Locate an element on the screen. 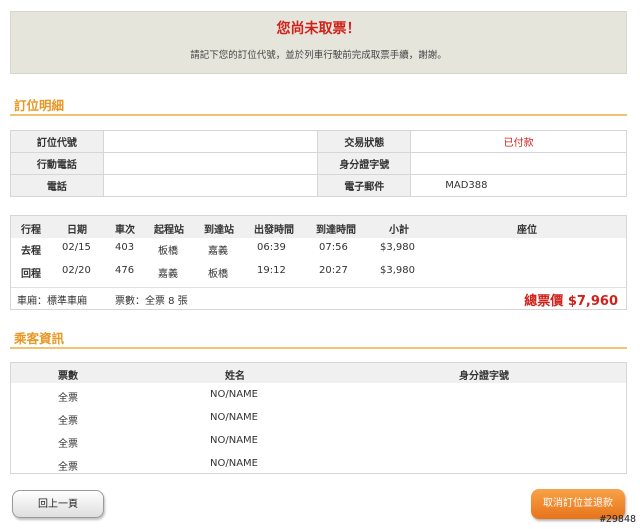 The image size is (640, 529). booking-section-divider is located at coordinates (318, 115).